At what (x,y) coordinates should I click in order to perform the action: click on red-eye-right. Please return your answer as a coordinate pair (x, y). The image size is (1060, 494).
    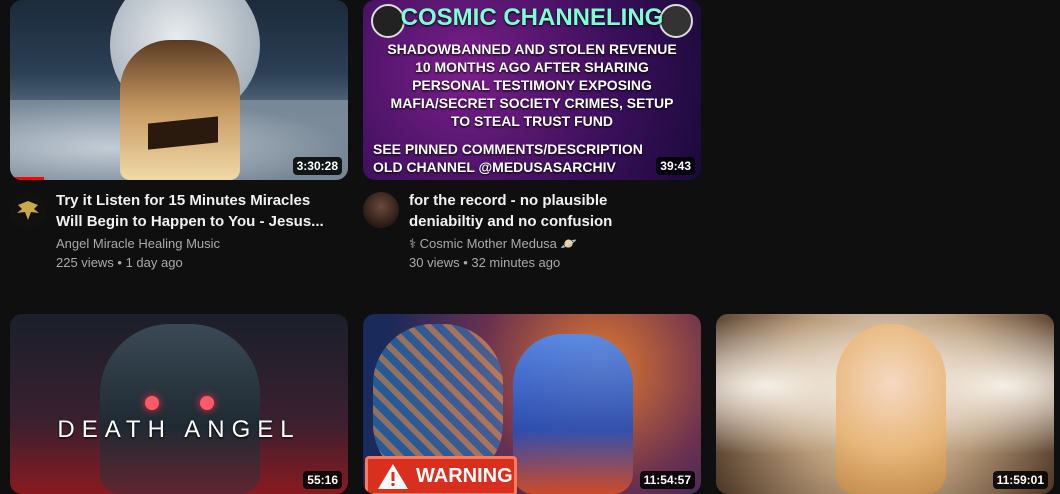
    Looking at the image, I should click on (207, 403).